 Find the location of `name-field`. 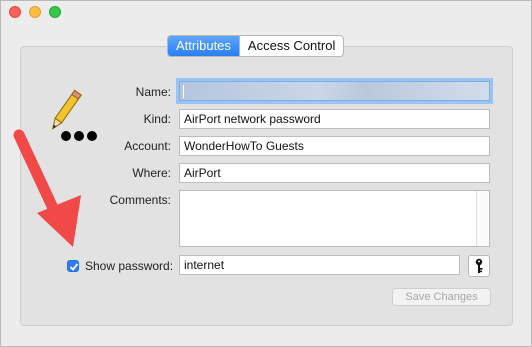

name-field is located at coordinates (334, 91).